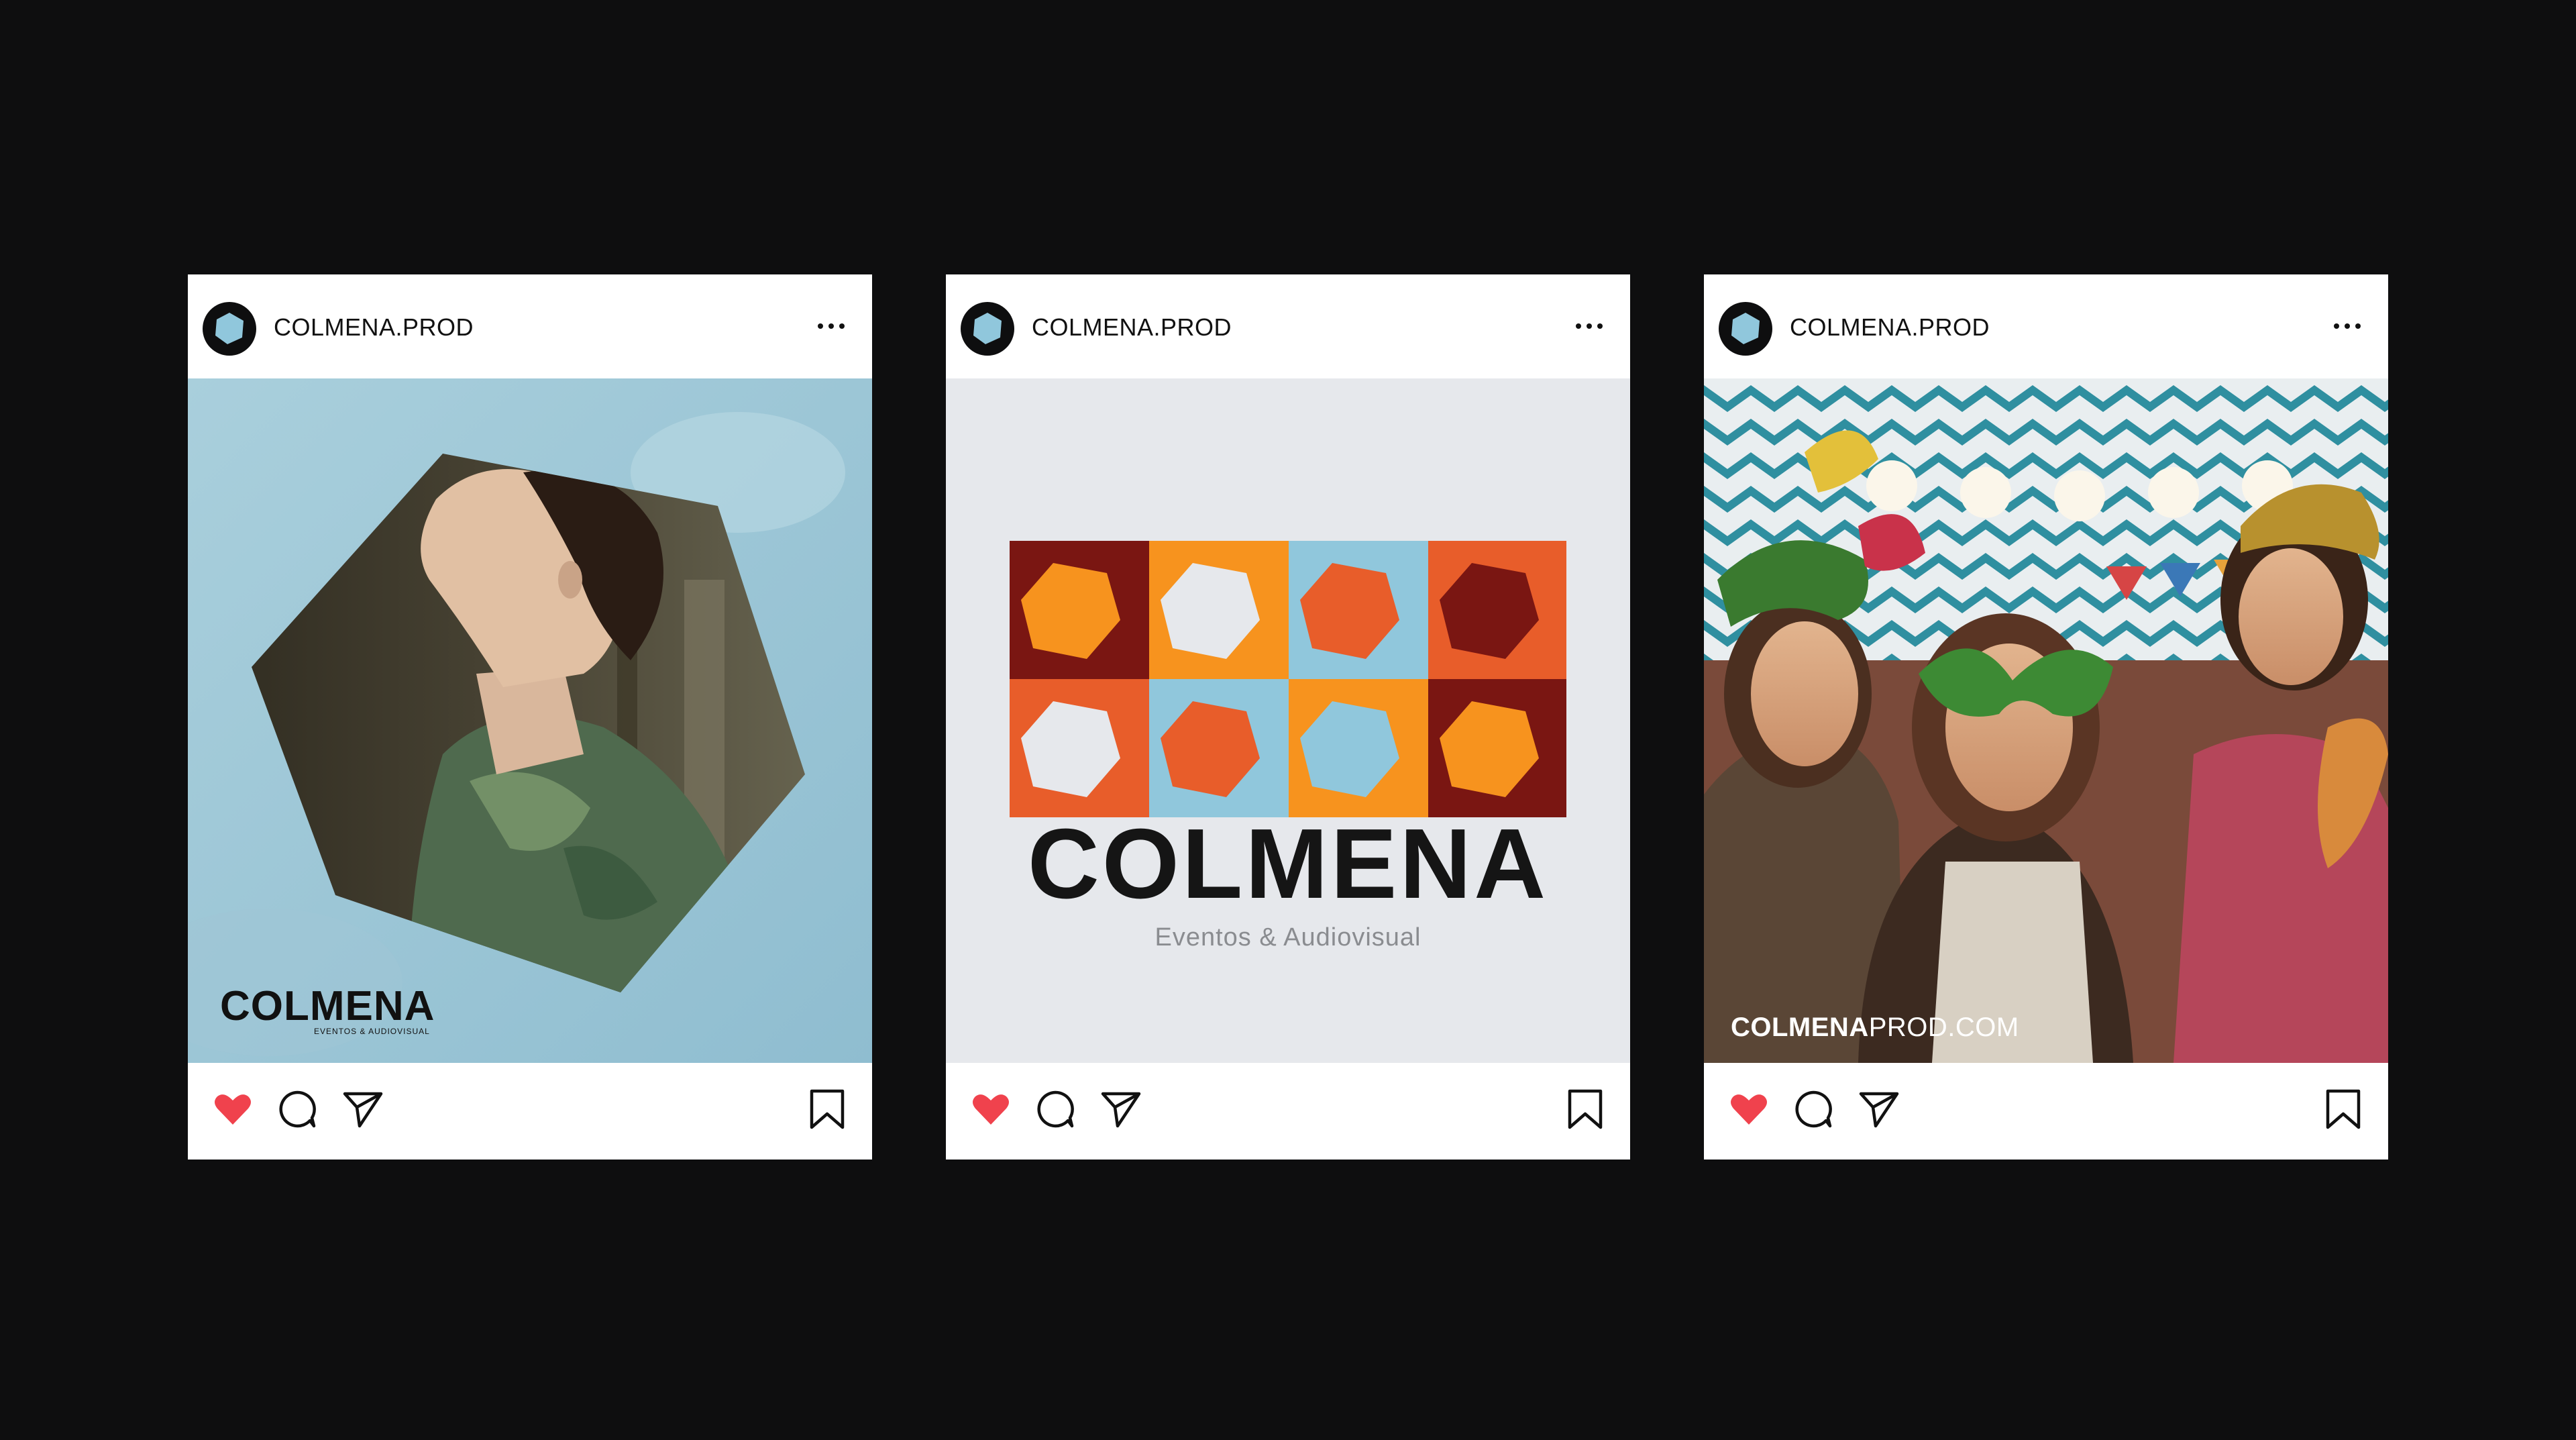  Describe the element at coordinates (327, 1006) in the screenshot. I see `overlay-logo: COLMENA` at that location.